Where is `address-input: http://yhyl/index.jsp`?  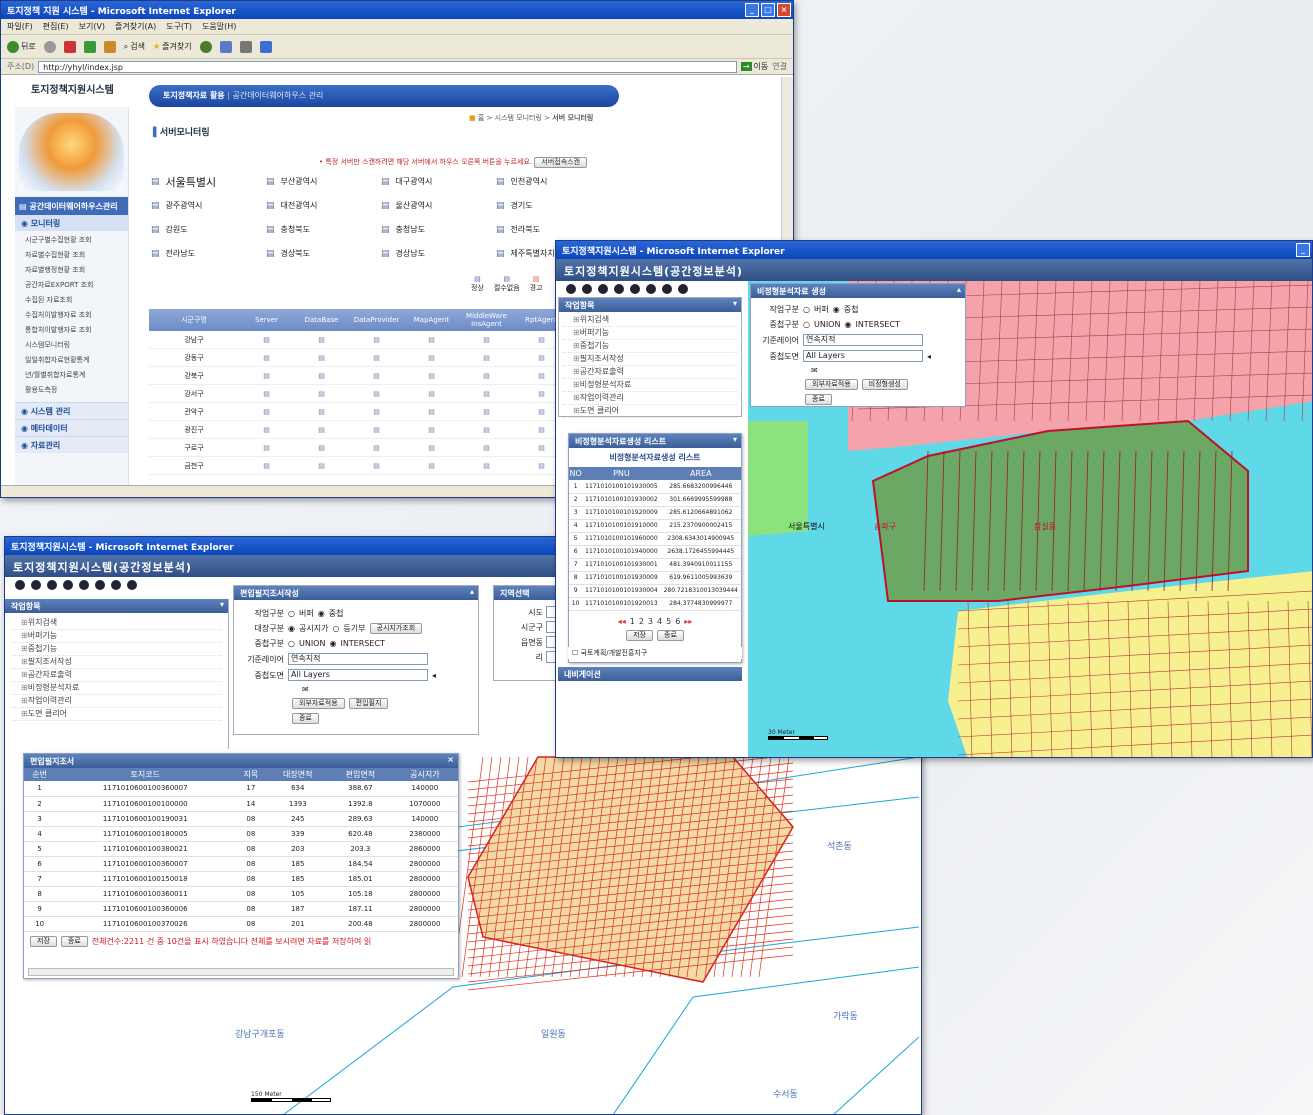 address-input: http://yhyl/index.jsp is located at coordinates (387, 66).